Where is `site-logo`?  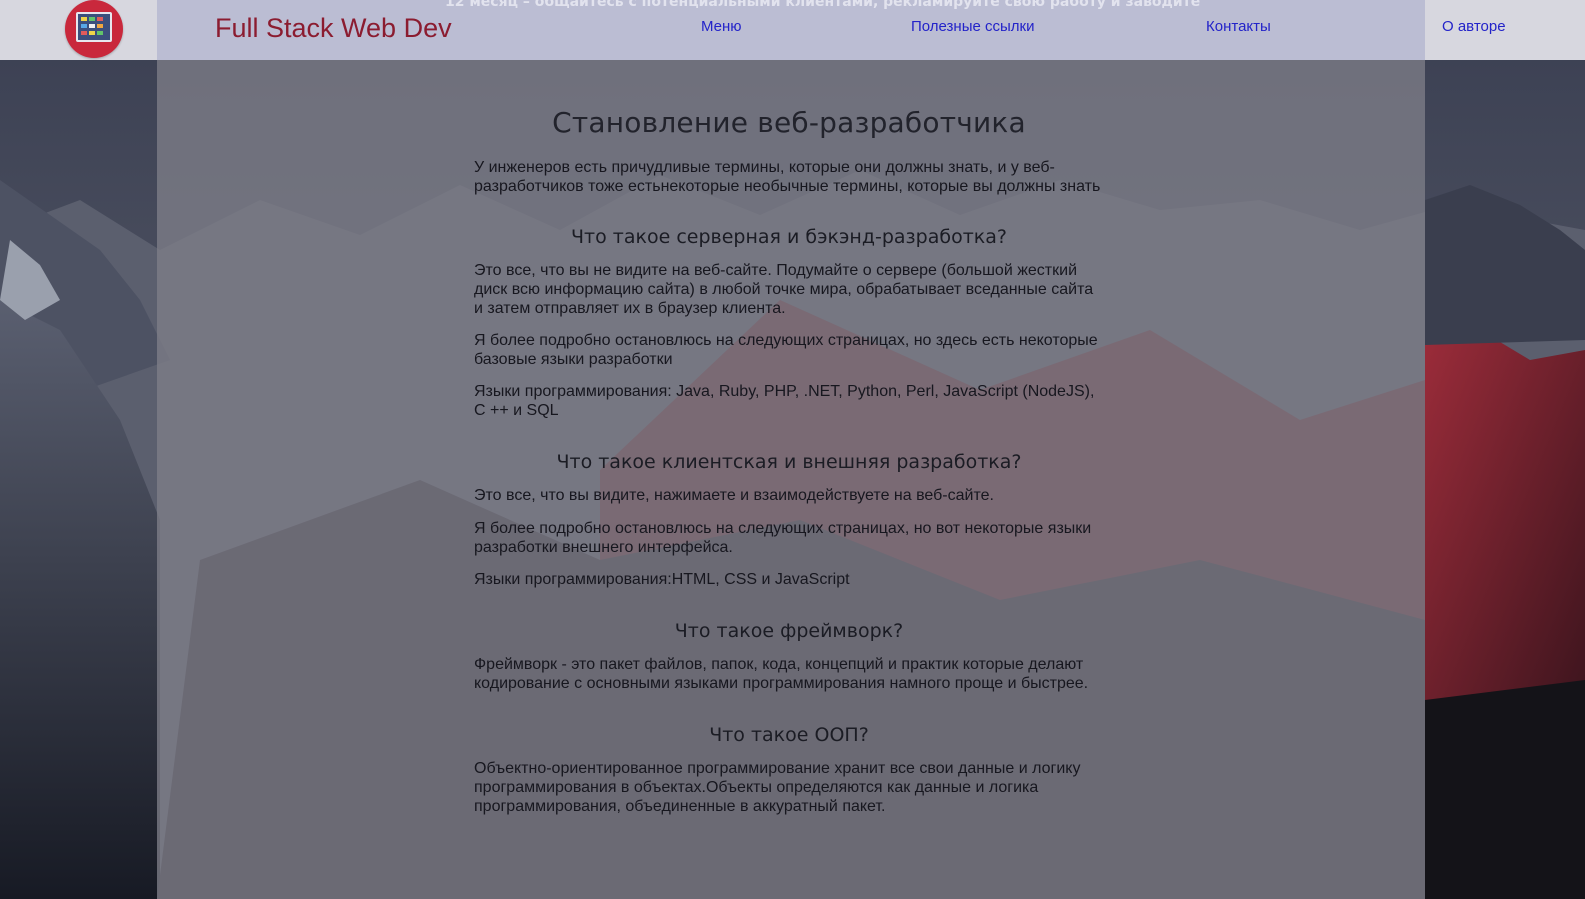 site-logo is located at coordinates (94, 29).